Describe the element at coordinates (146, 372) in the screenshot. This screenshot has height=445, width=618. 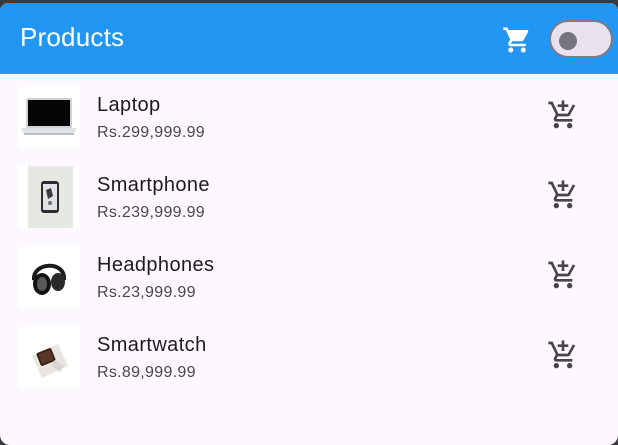
I see `product-price: Rs.89,999.99` at that location.